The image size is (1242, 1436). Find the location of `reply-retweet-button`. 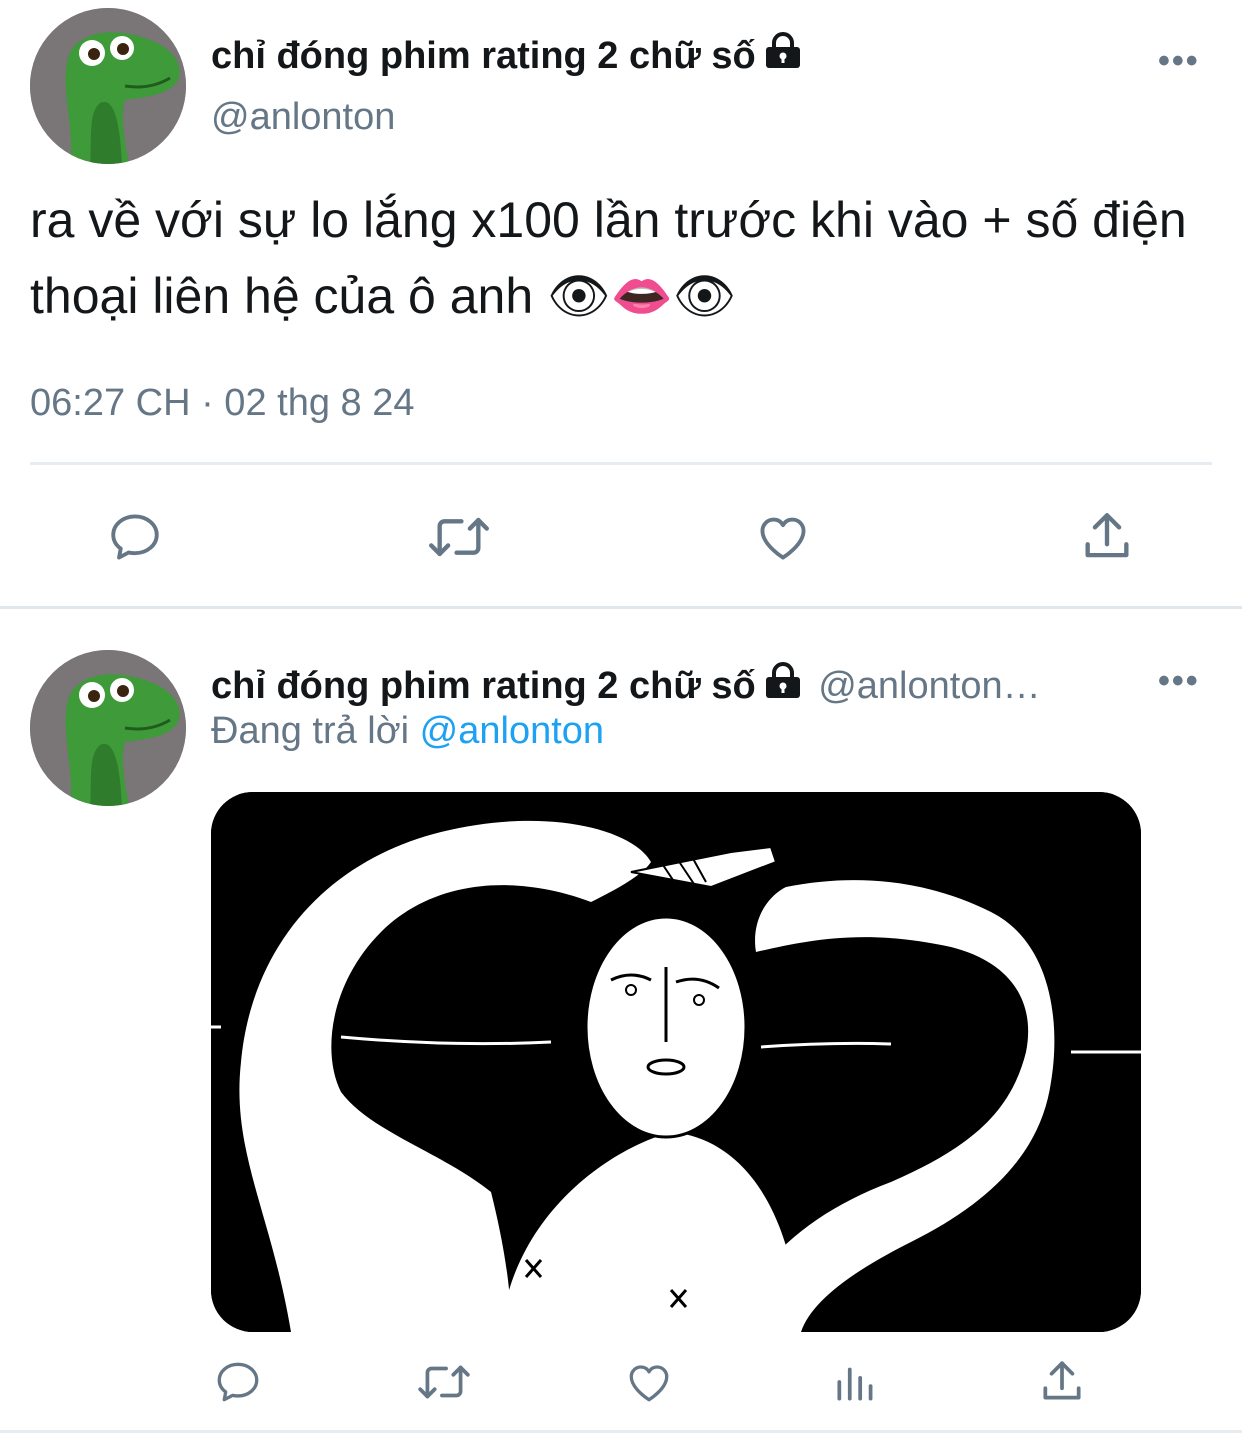

reply-retweet-button is located at coordinates (444, 1382).